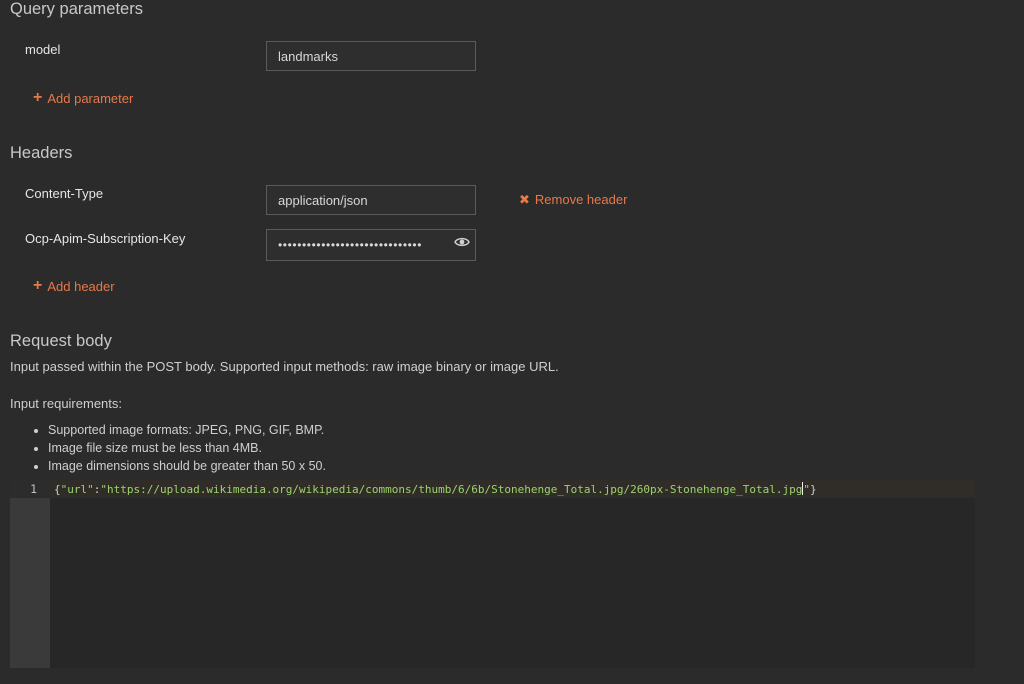 Image resolution: width=1024 pixels, height=684 pixels. Describe the element at coordinates (462, 242) in the screenshot. I see `eye-icon` at that location.